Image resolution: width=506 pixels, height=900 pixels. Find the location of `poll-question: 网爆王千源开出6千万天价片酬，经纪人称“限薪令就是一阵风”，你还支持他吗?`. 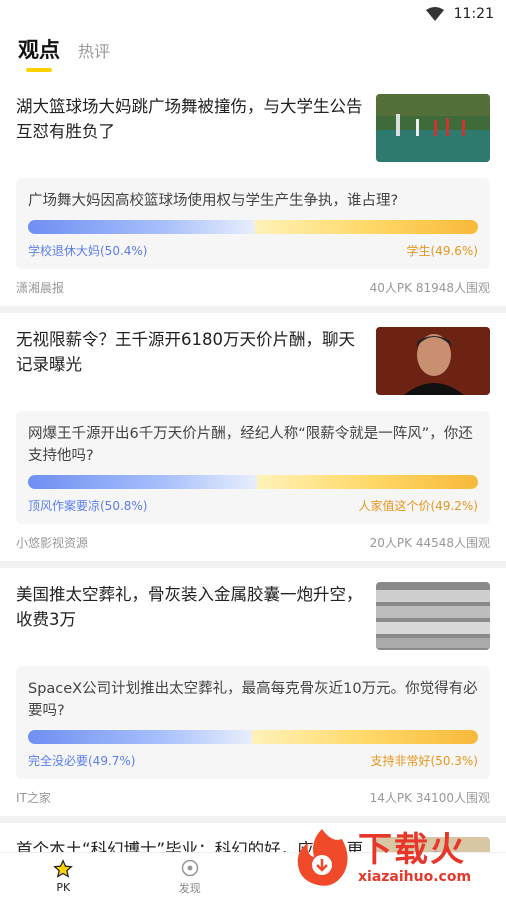

poll-question: 网爆王千源开出6千万天价片酬，经纪人称“限薪令就是一阵风”，你还支持他吗? is located at coordinates (250, 445).